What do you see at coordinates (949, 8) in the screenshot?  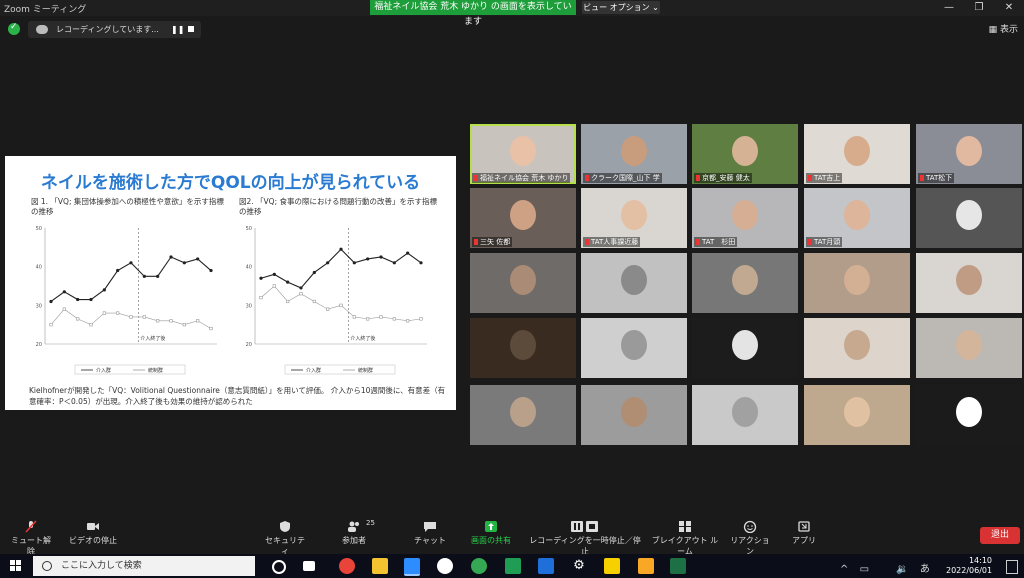 I see `minimize-icon: —` at bounding box center [949, 8].